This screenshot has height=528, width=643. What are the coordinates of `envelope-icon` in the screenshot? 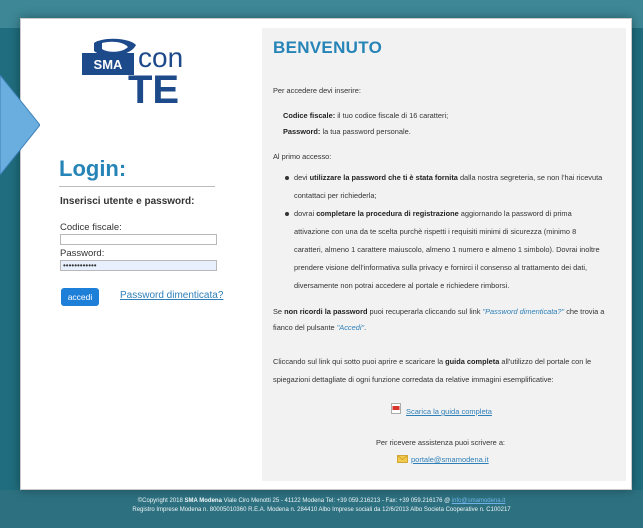 It's located at (402, 459).